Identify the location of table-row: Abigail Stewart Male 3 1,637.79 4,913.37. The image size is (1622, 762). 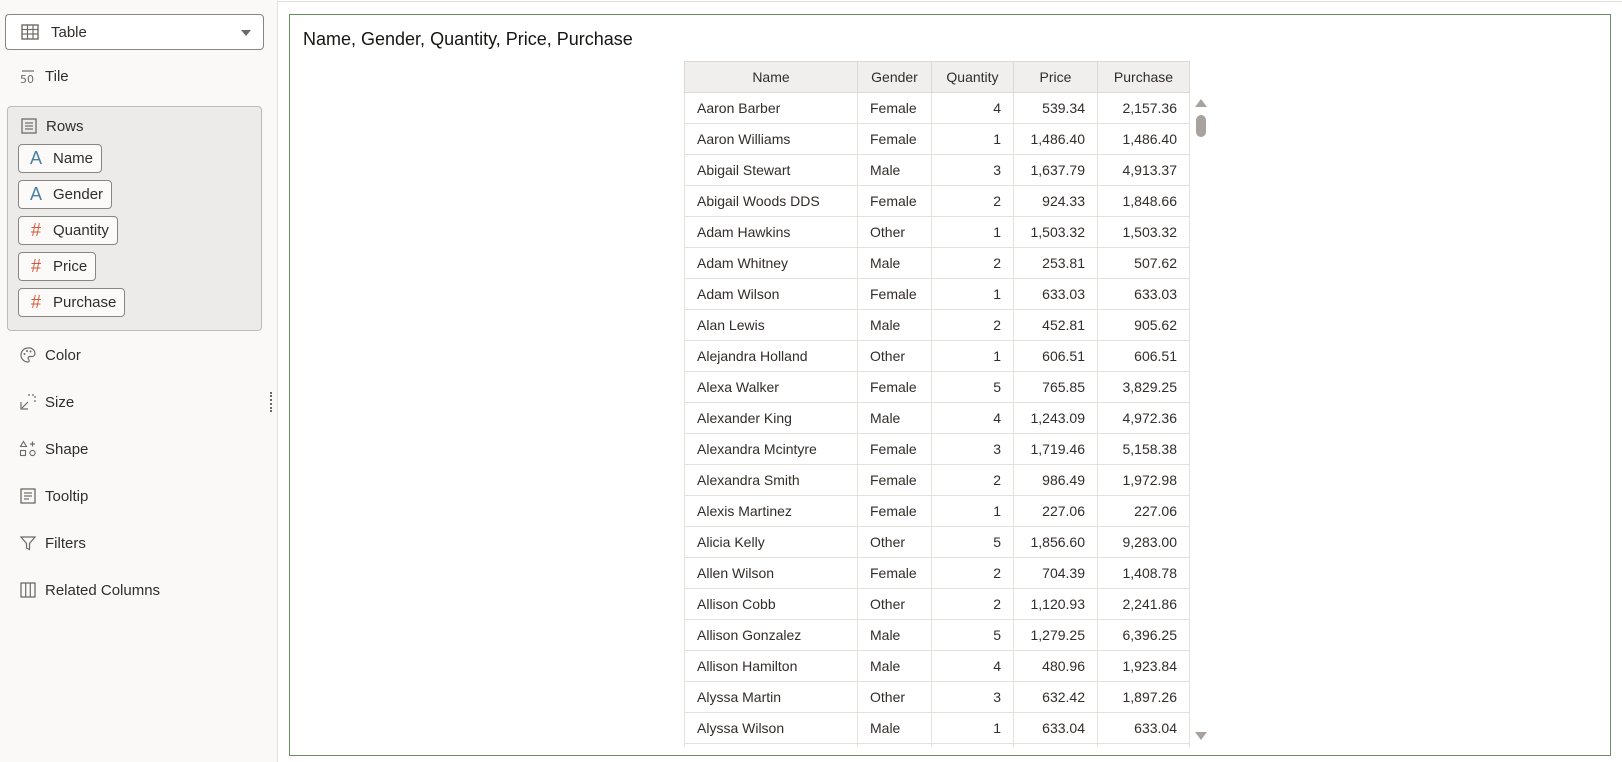
(937, 170).